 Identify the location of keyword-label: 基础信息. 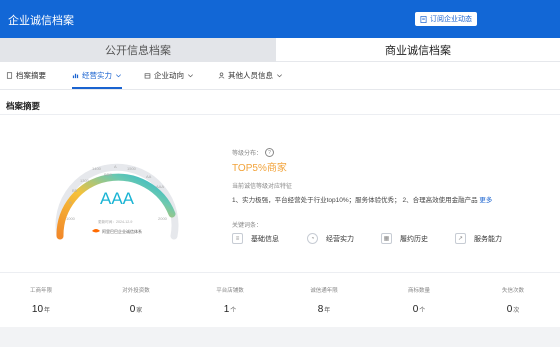
(265, 239).